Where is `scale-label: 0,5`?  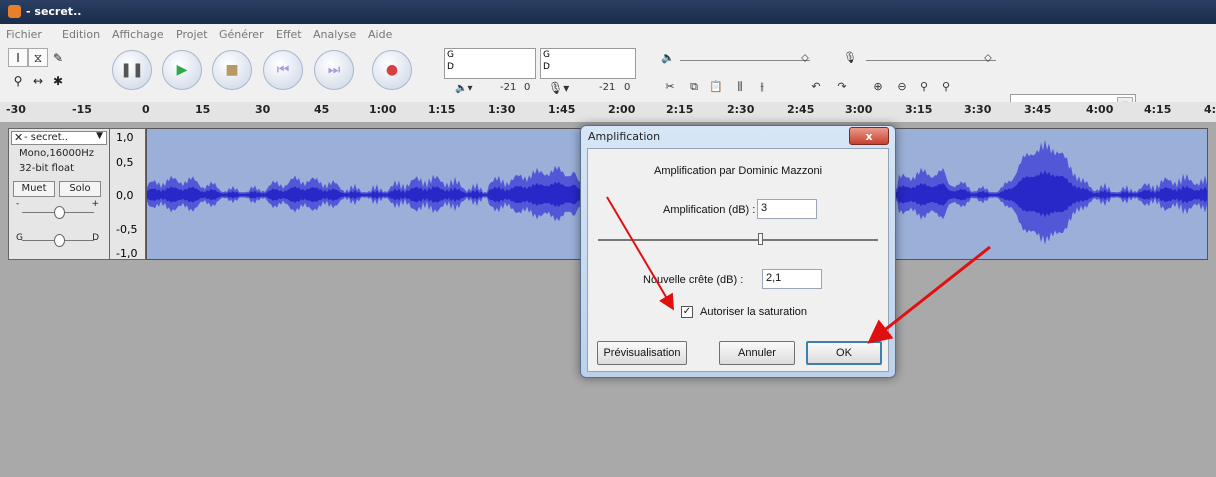 scale-label: 0,5 is located at coordinates (125, 162).